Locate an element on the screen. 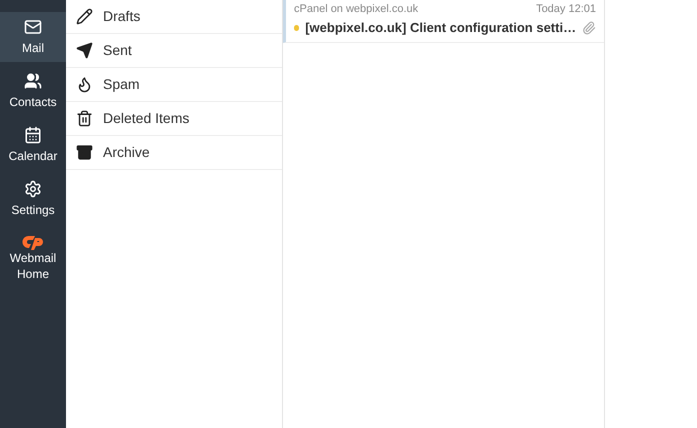 This screenshot has height=428, width=697. sender: cPanel on webpixel.co.uk is located at coordinates (356, 9).